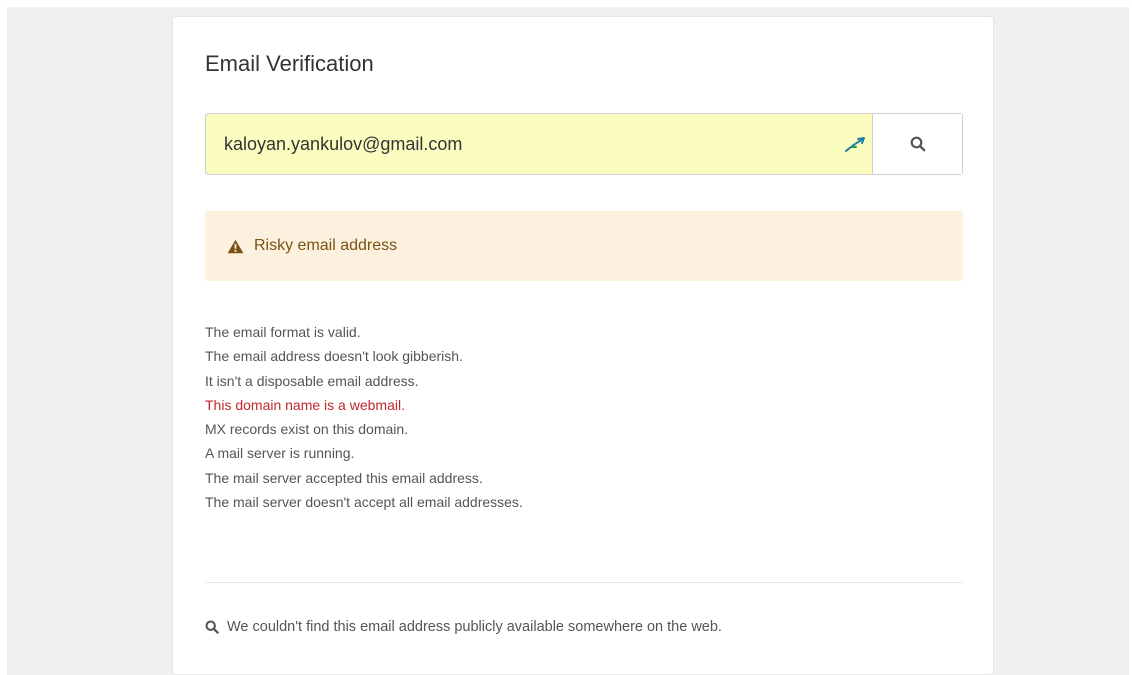 The image size is (1132, 675). I want to click on email-search-group, so click(584, 144).